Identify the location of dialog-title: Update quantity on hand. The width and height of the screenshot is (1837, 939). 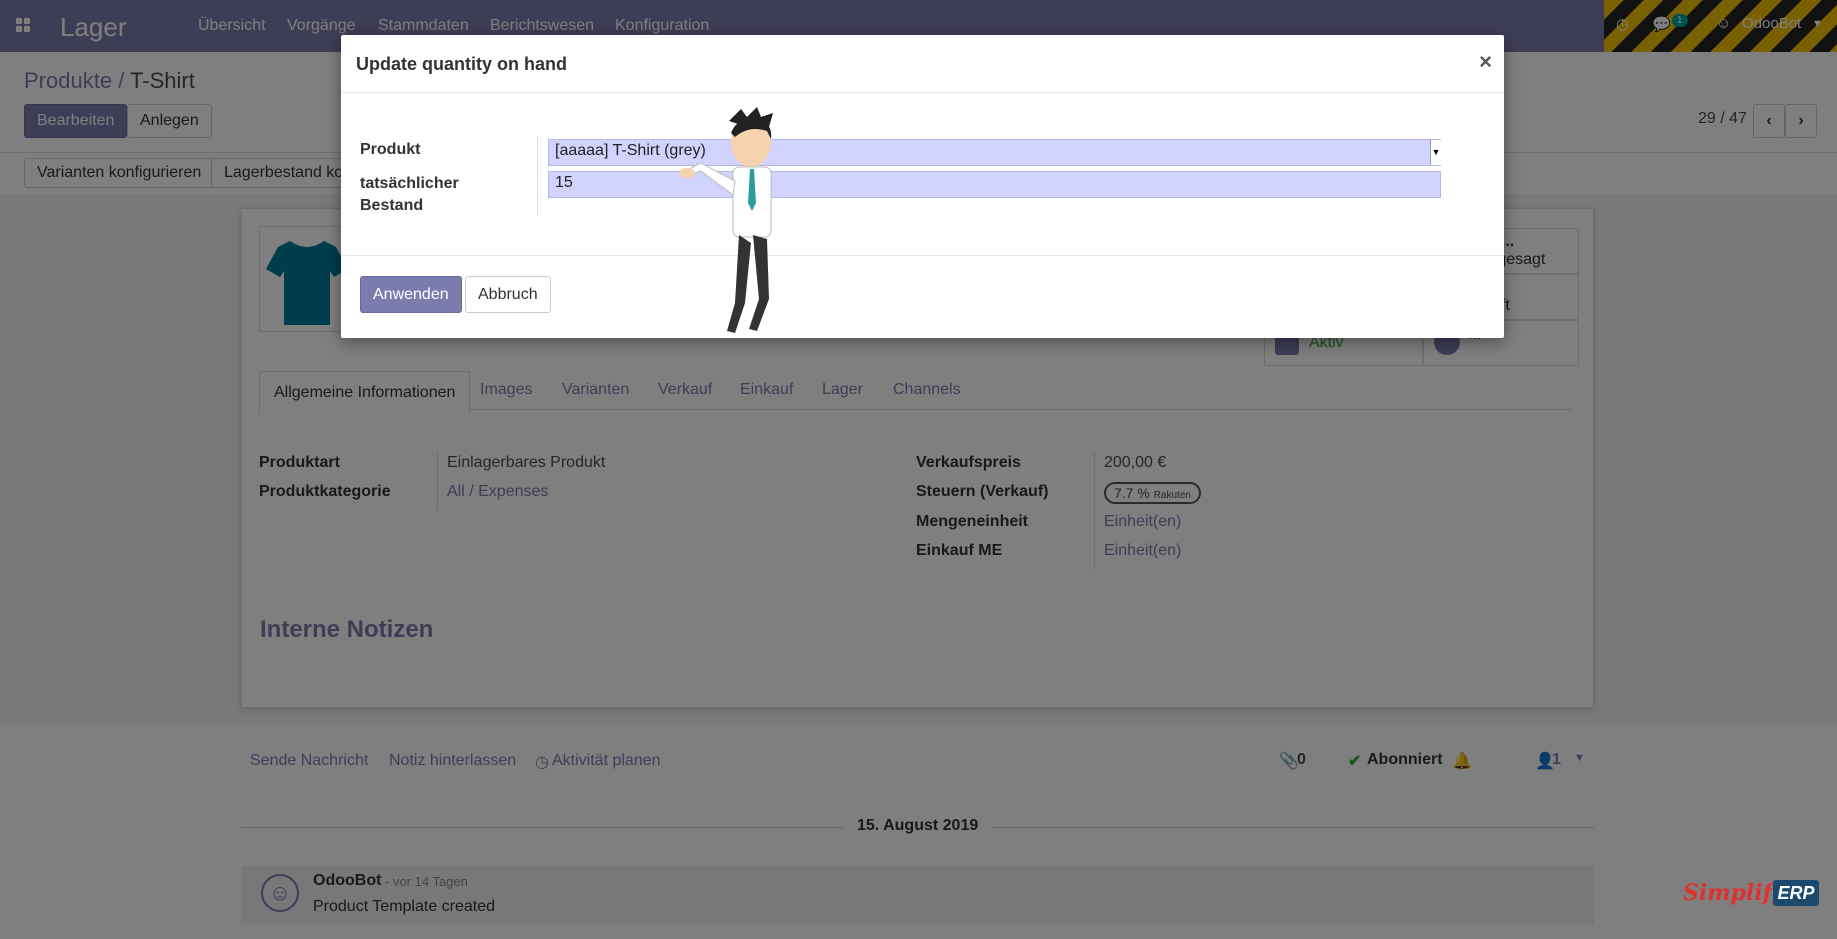
(461, 64).